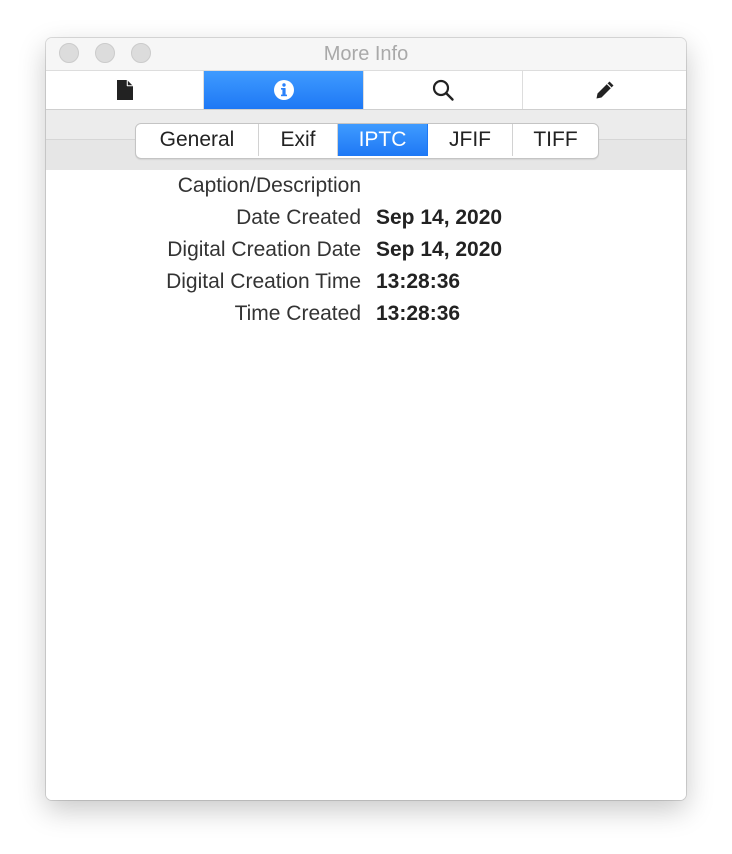 Image resolution: width=732 pixels, height=854 pixels. Describe the element at coordinates (298, 217) in the screenshot. I see `property-label: Date Created` at that location.